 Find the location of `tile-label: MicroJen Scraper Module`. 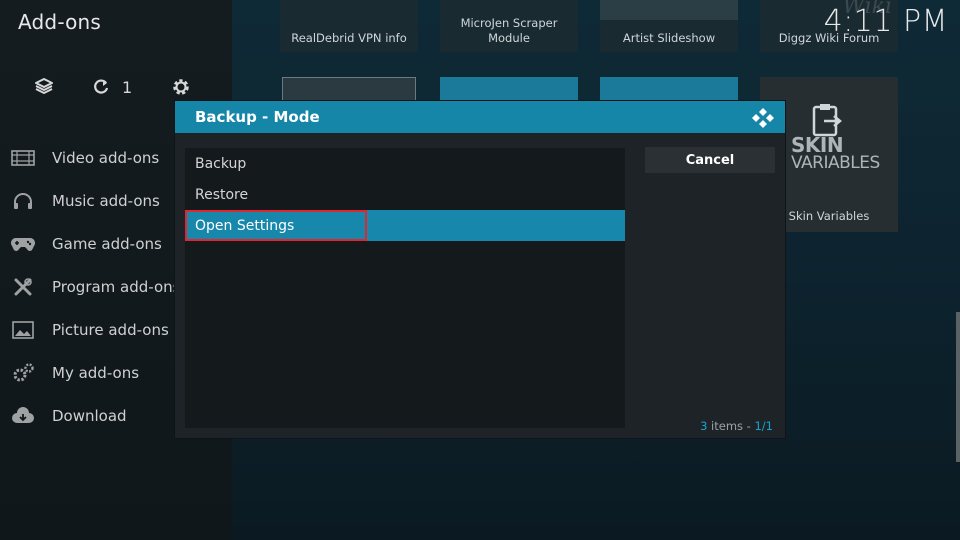

tile-label: MicroJen Scraper Module is located at coordinates (509, 30).